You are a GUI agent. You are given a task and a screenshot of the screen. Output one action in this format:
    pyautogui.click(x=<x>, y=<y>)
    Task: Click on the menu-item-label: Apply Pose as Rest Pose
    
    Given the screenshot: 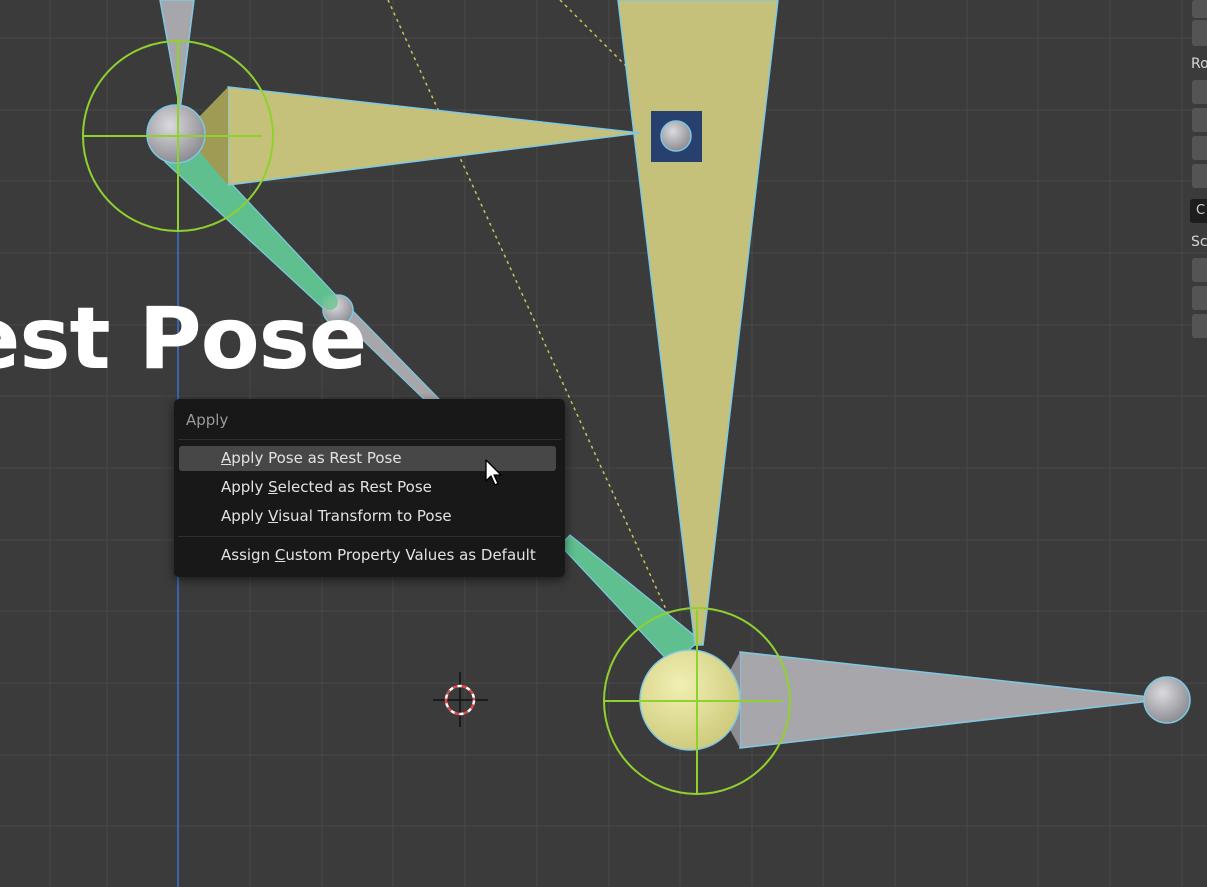 What is the action you would take?
    pyautogui.click(x=311, y=458)
    